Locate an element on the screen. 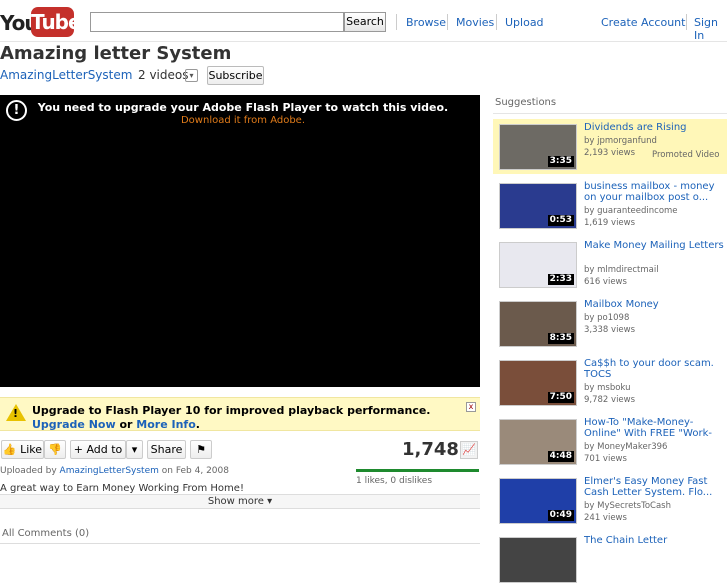 This screenshot has height=587, width=727. video-duration: 3:35 is located at coordinates (560, 161).